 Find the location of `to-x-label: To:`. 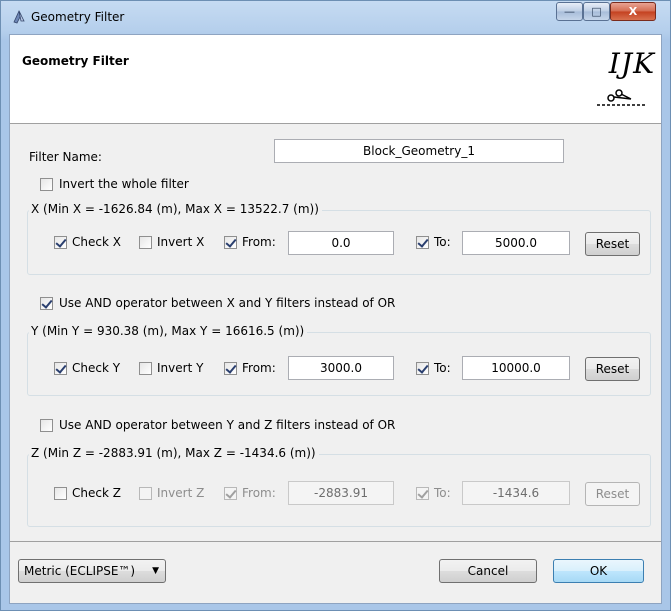

to-x-label: To: is located at coordinates (442, 242).